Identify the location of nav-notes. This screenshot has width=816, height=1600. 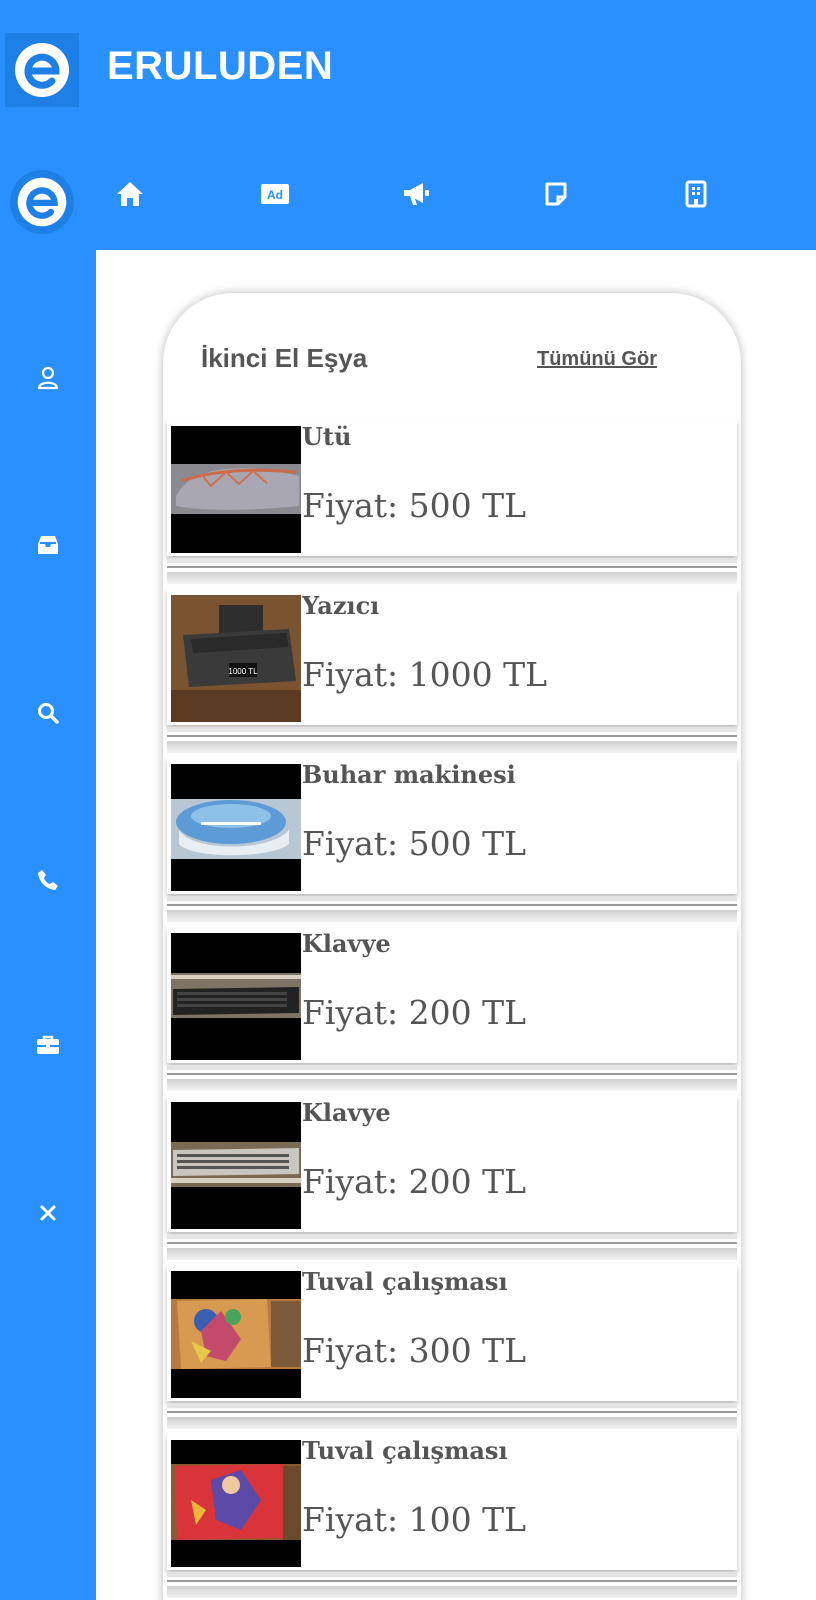
(556, 194).